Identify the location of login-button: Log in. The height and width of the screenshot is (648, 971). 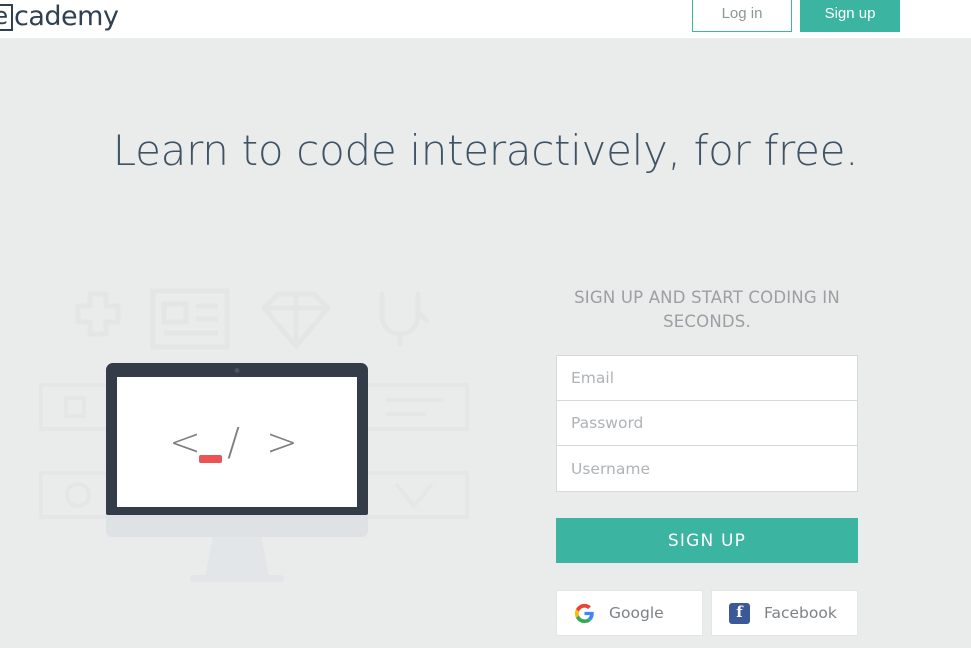
(742, 16).